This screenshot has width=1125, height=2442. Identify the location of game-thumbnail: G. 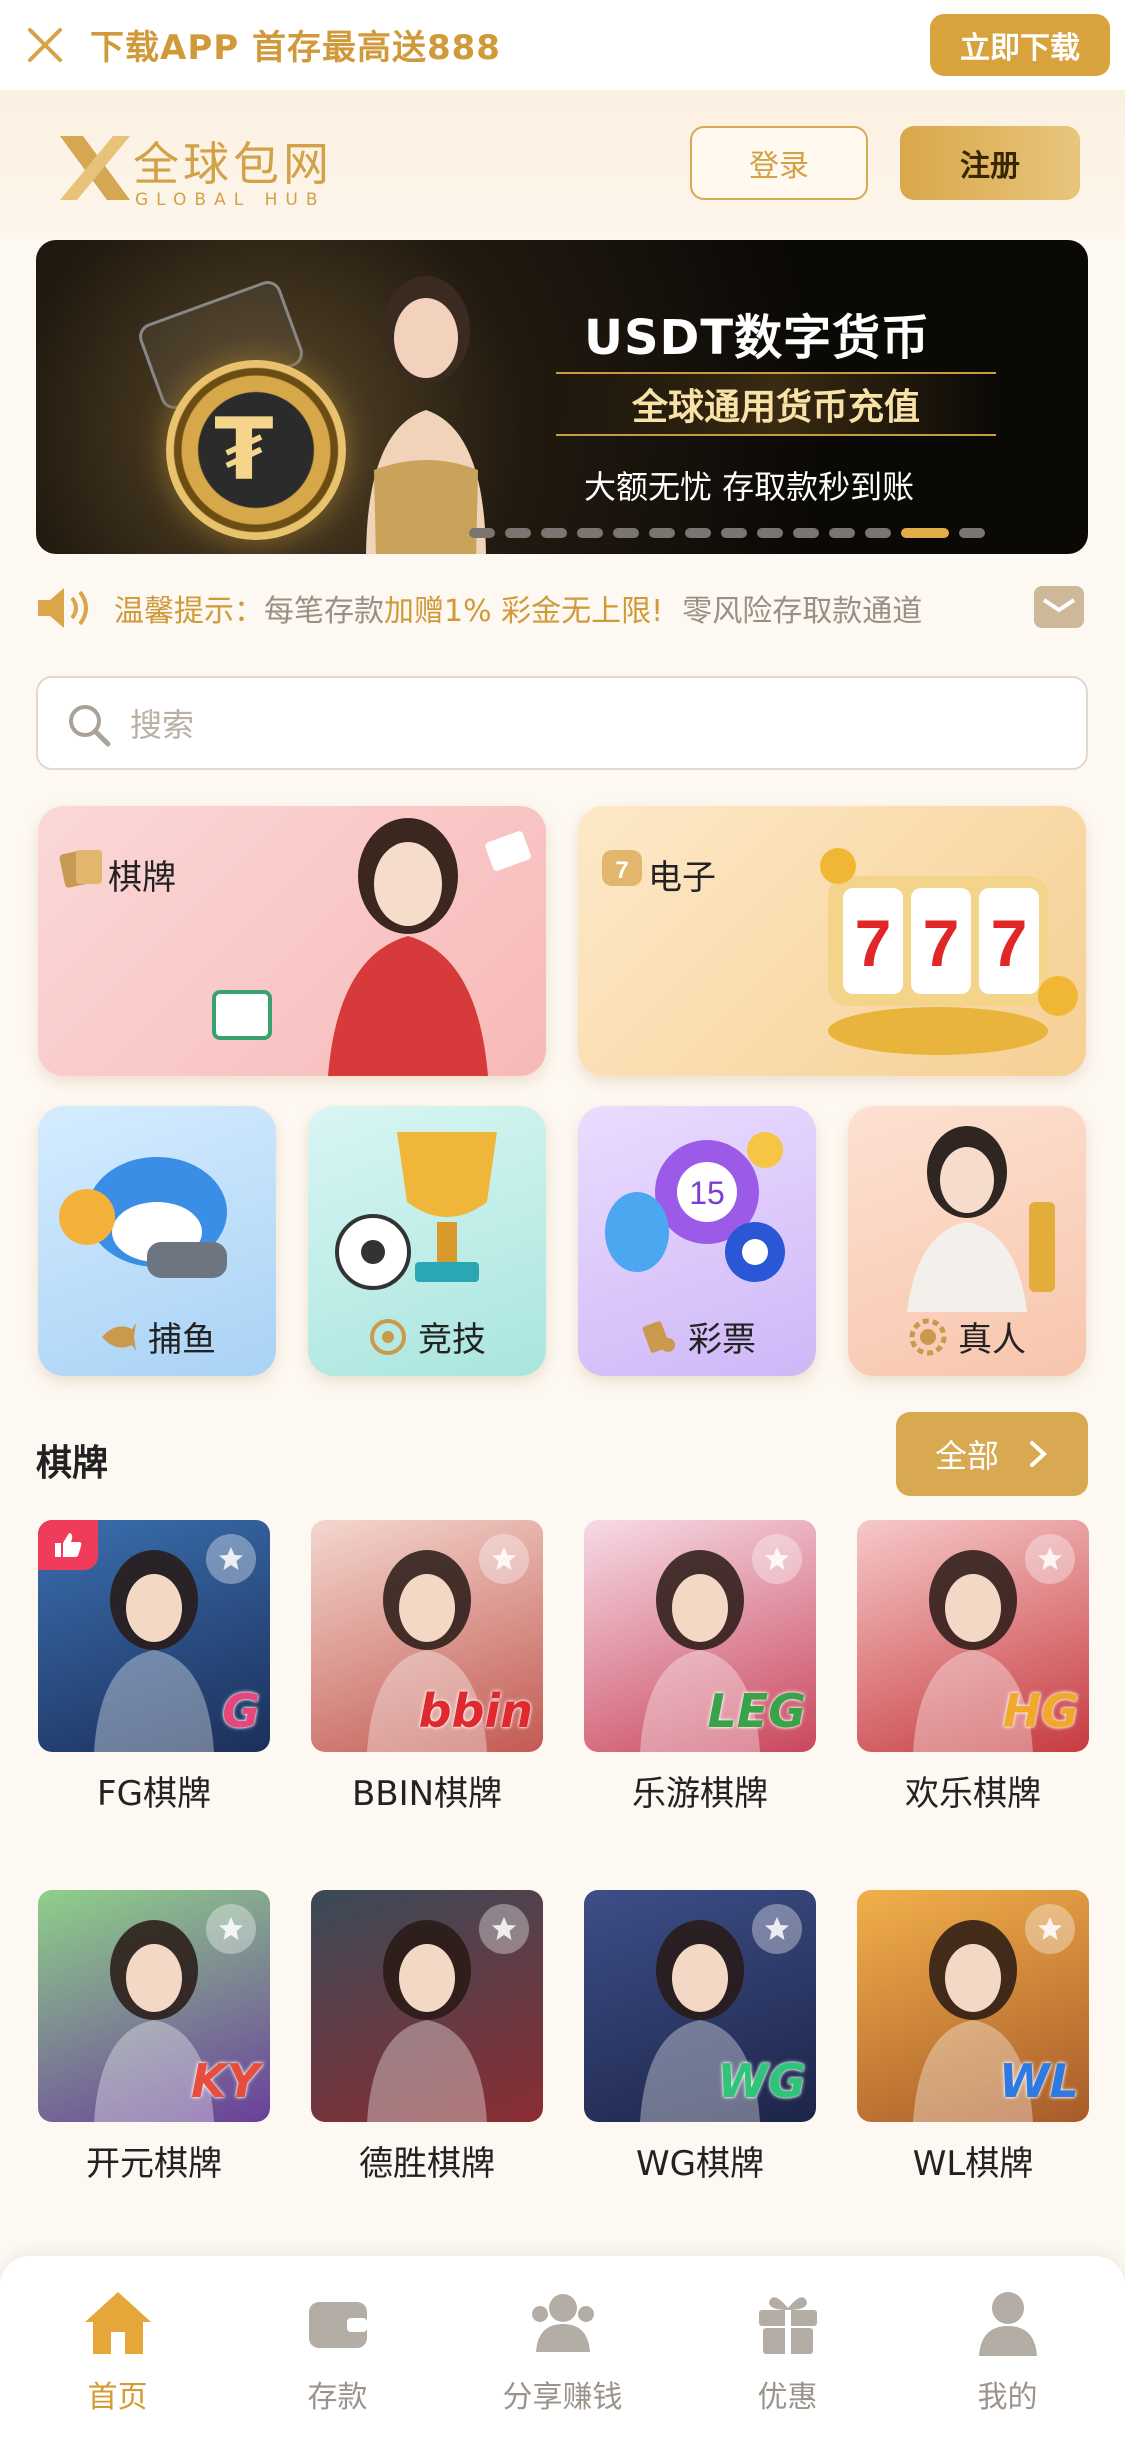
(154, 1636).